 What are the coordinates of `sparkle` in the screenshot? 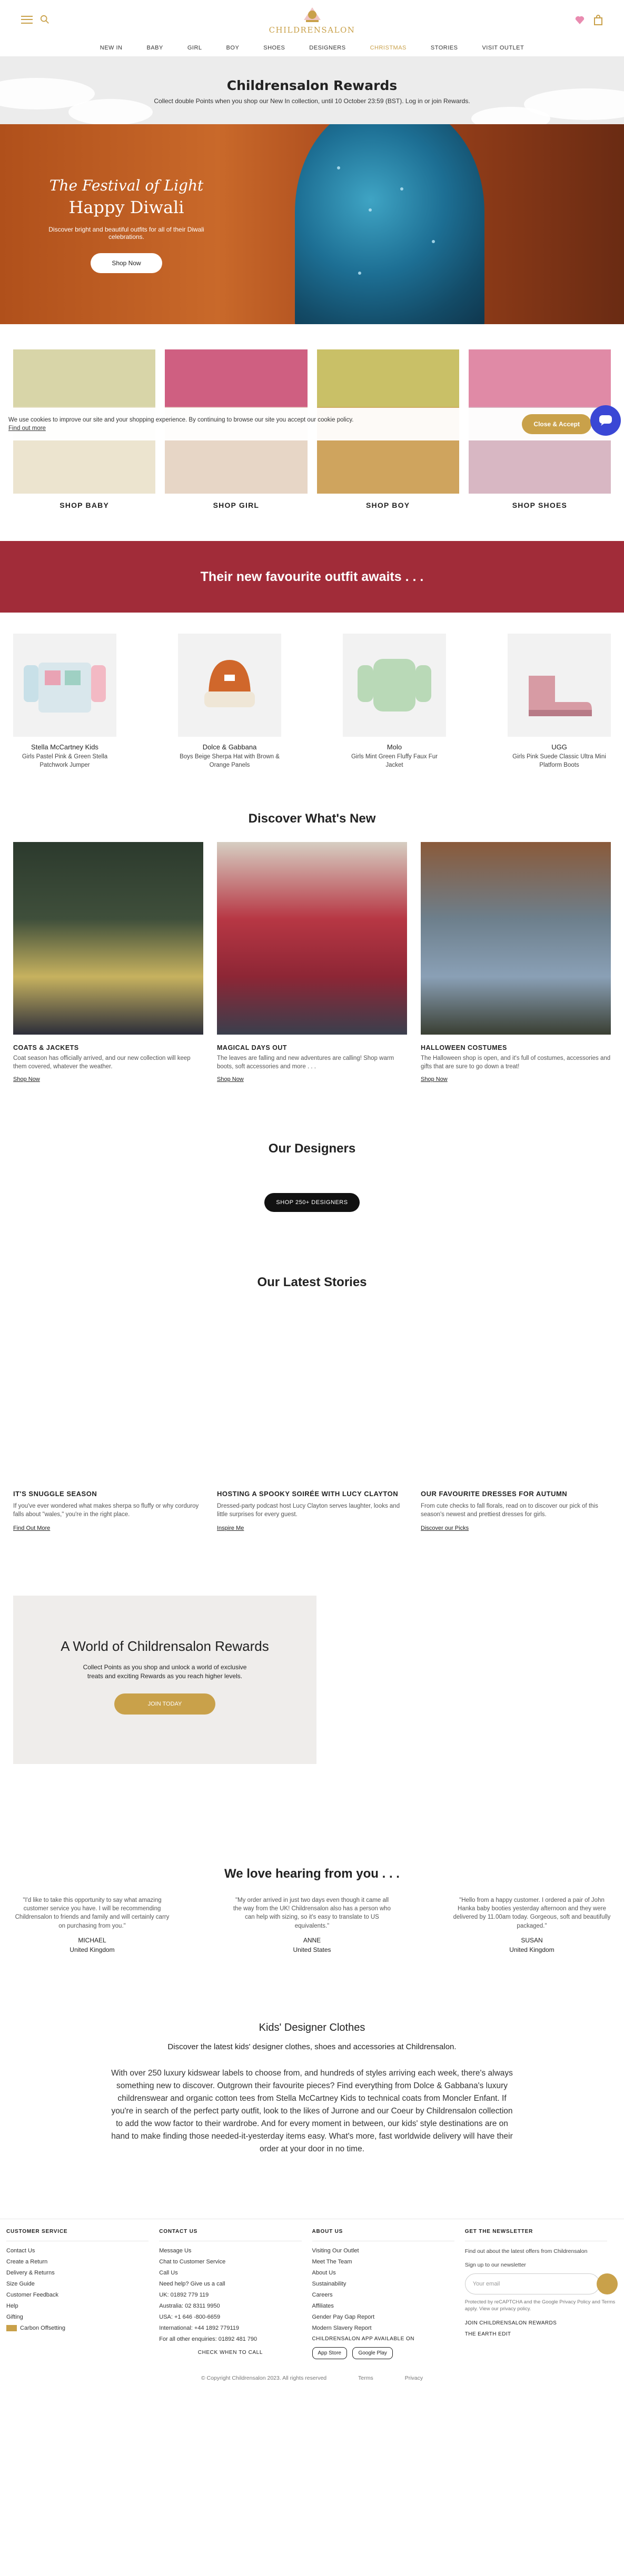 It's located at (401, 189).